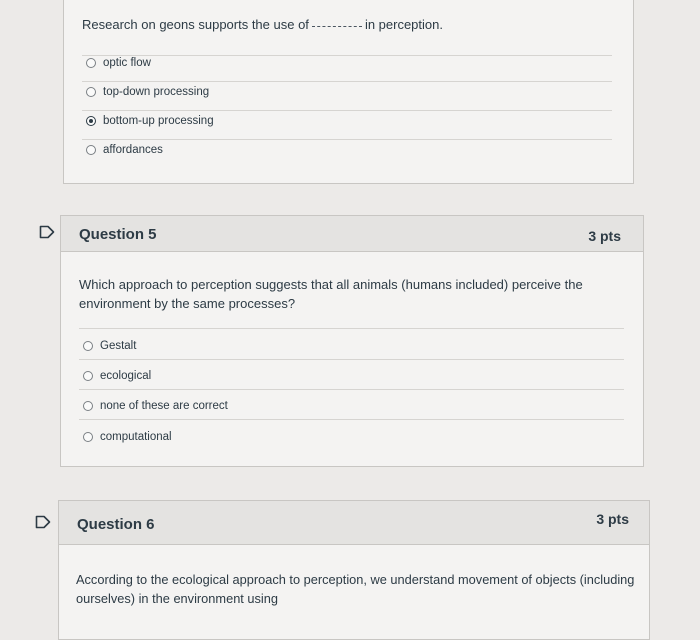  I want to click on answer-option: optic flow, so click(118, 63).